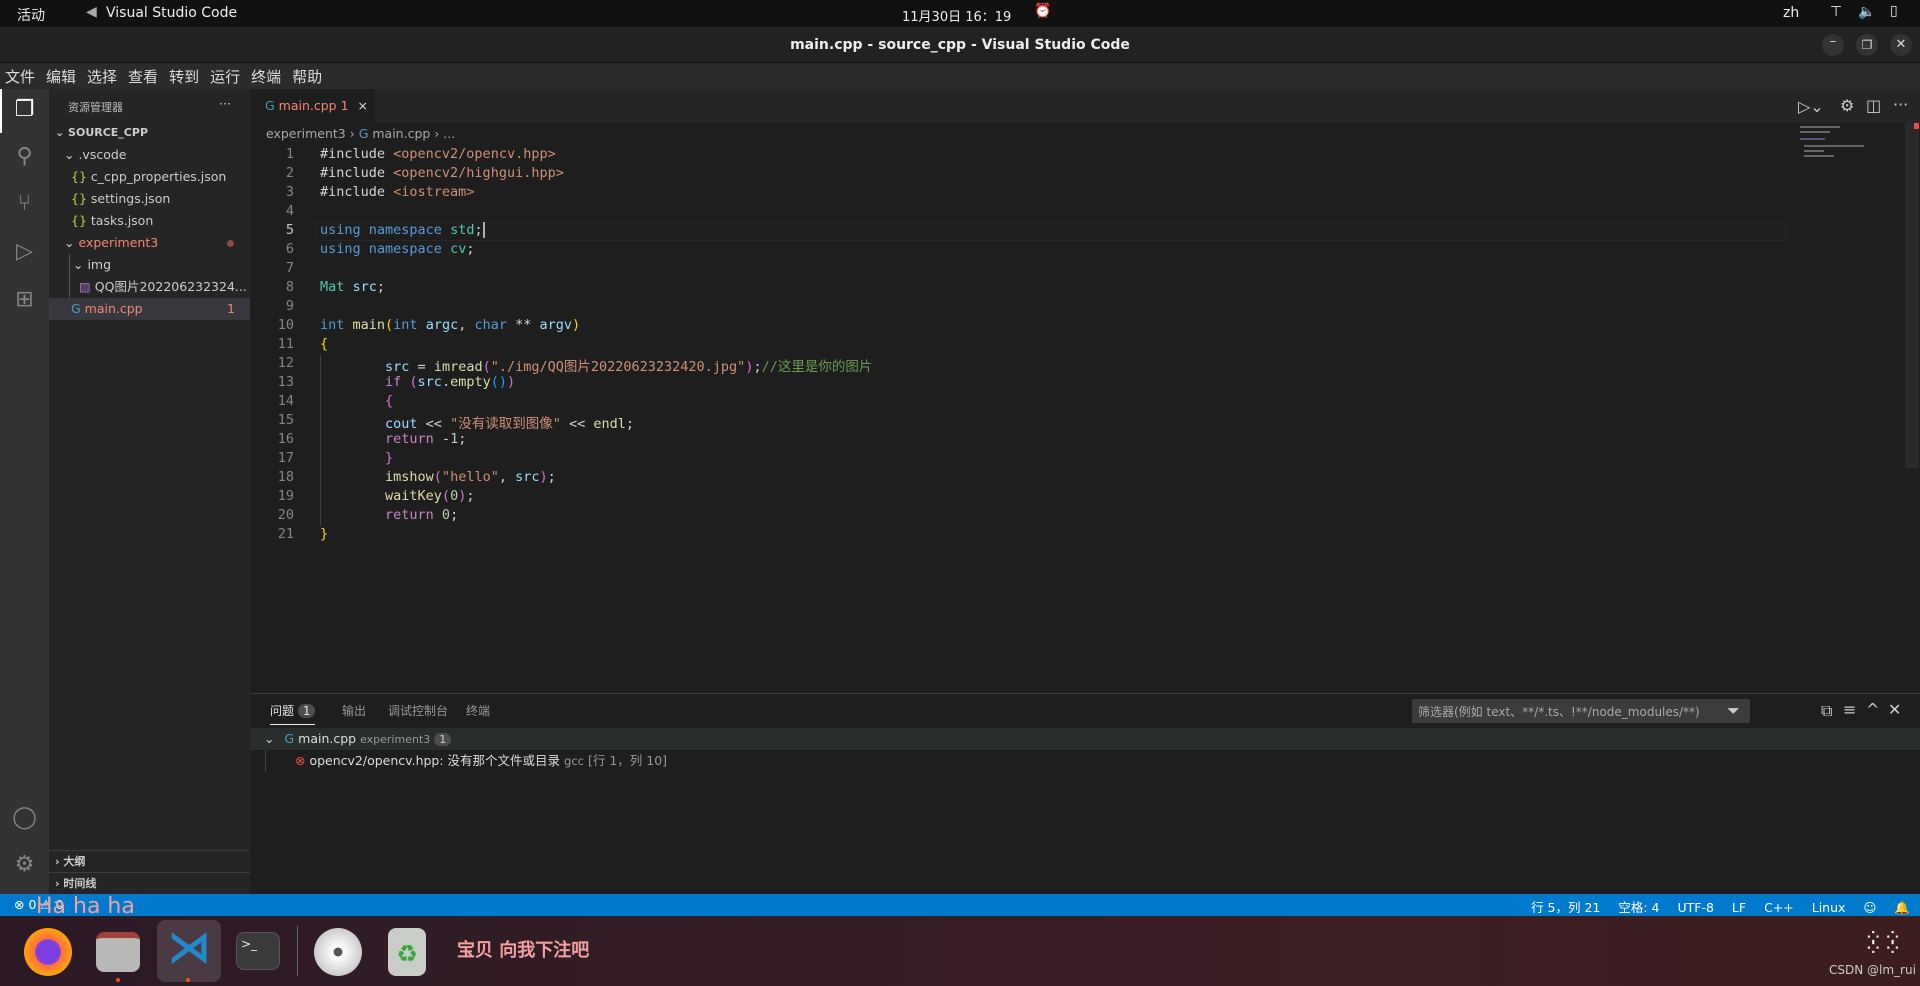 The image size is (1920, 986). I want to click on indentation: 空格: 4, so click(1638, 907).